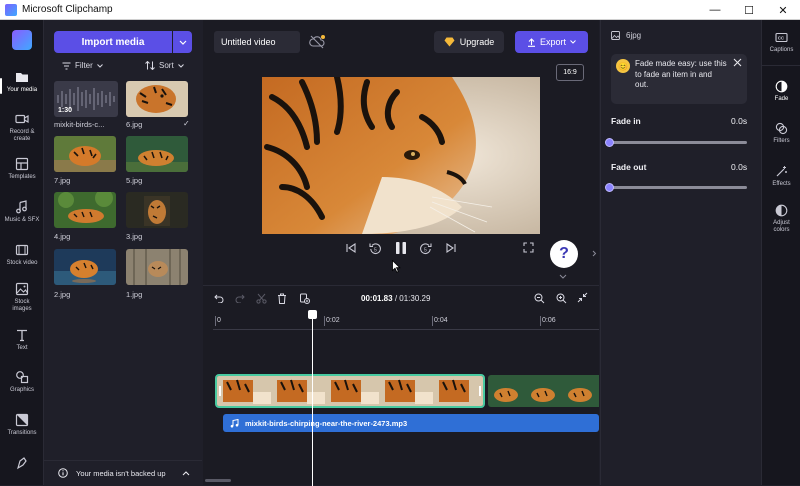 Image resolution: width=800 pixels, height=486 pixels. Describe the element at coordinates (113, 42) in the screenshot. I see `import-media-button: Import media` at that location.